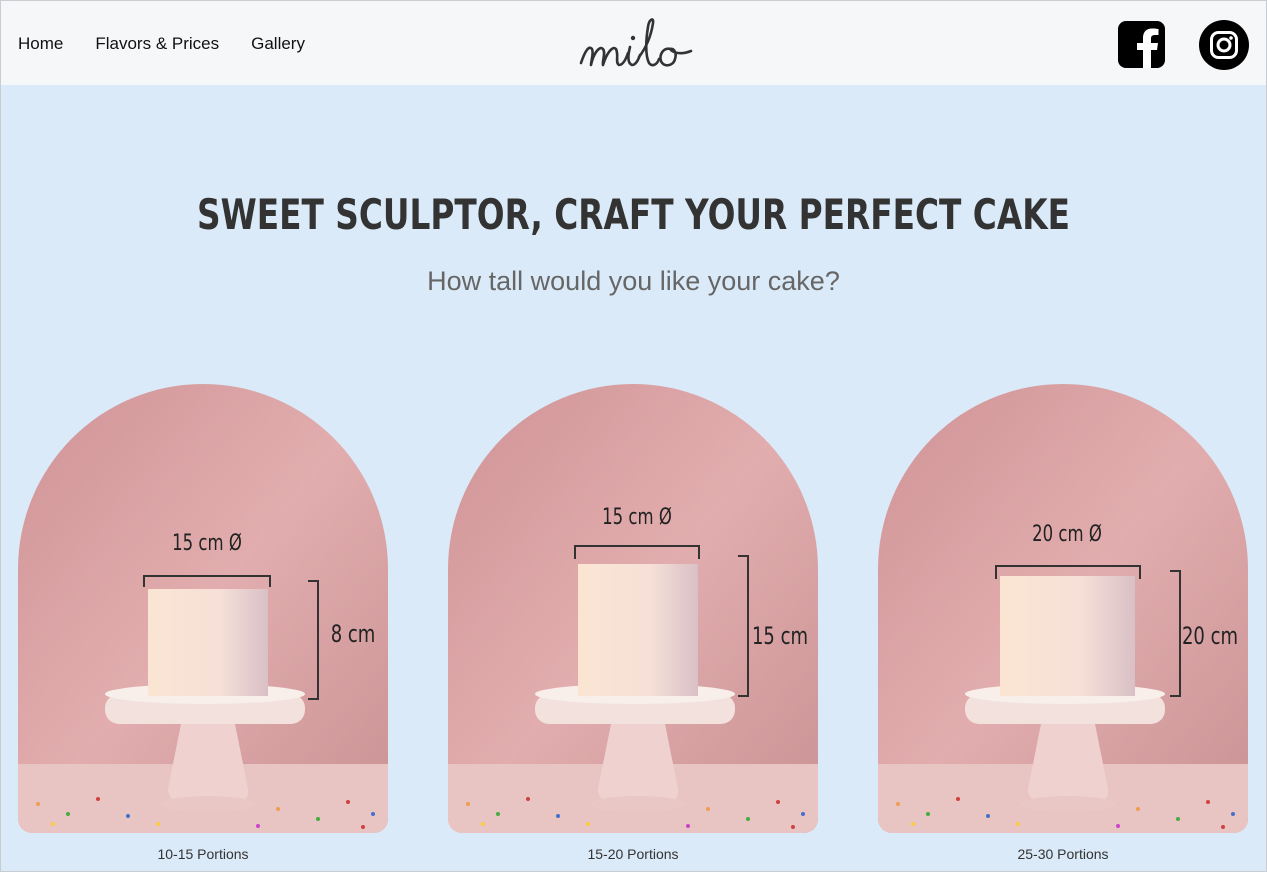 This screenshot has height=872, width=1267. I want to click on page-subtitle: How tall would you like your cake?, so click(633, 281).